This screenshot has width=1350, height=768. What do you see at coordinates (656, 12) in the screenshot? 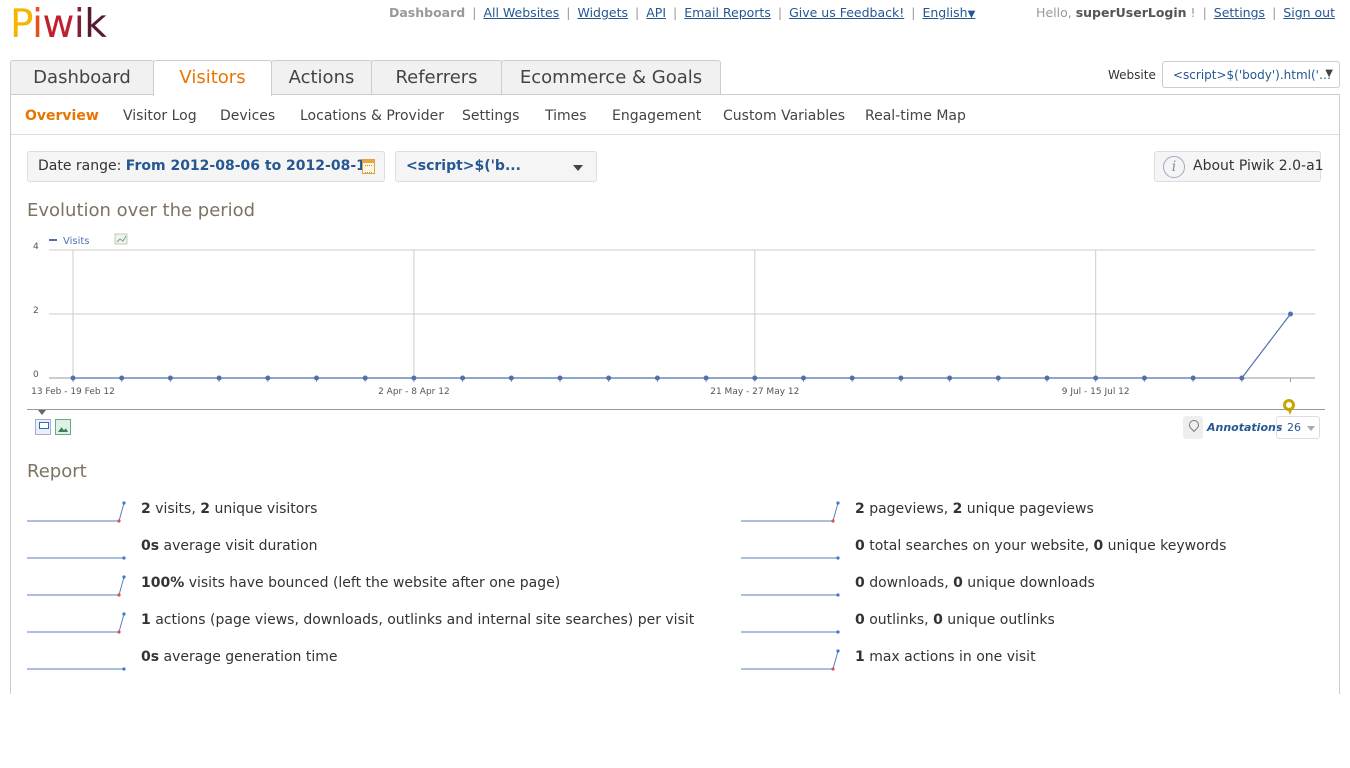
I see `topnav-api-link: API` at bounding box center [656, 12].